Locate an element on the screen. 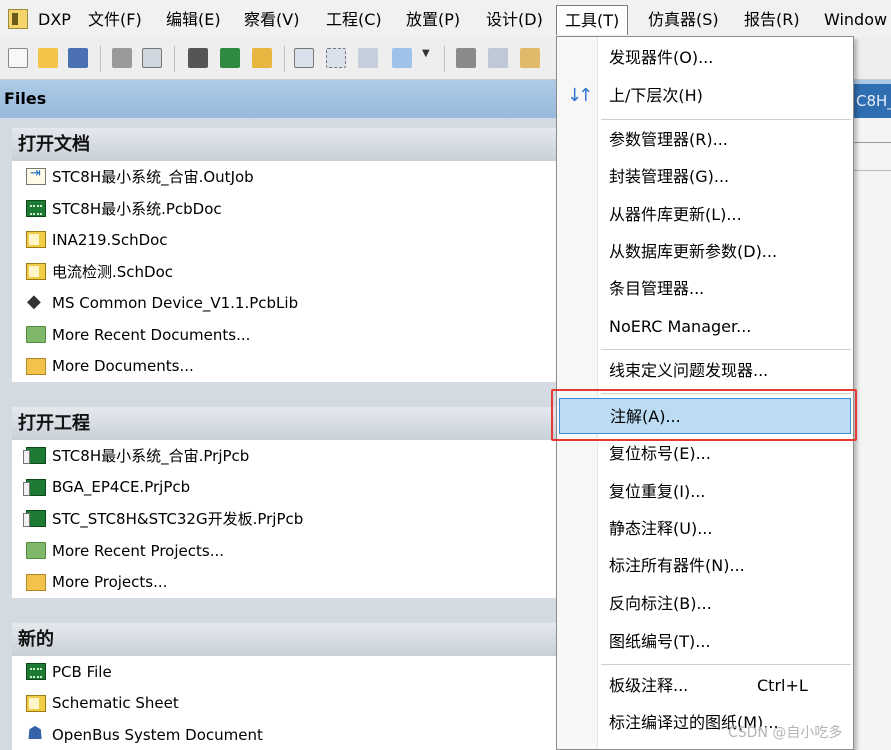 This screenshot has width=891, height=750. paste-icon is located at coordinates (530, 58).